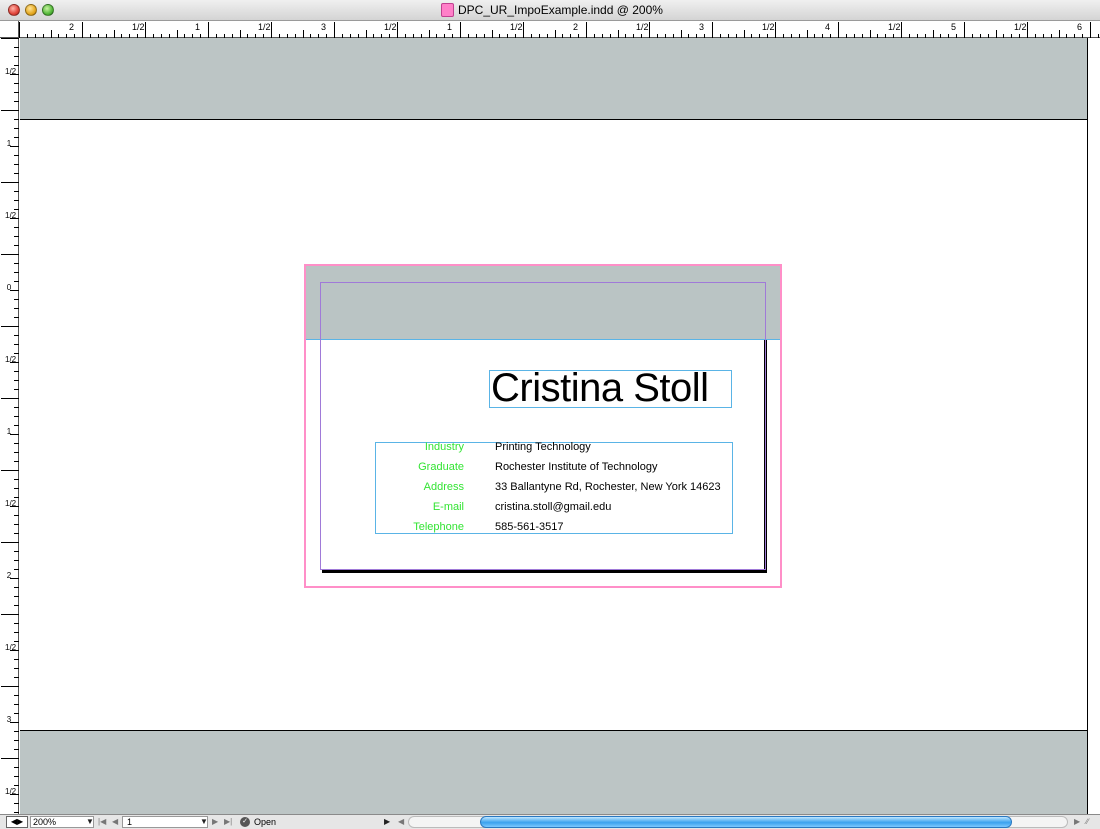 The width and height of the screenshot is (1100, 829). I want to click on vertical-ruler-ticks, so click(10, 425).